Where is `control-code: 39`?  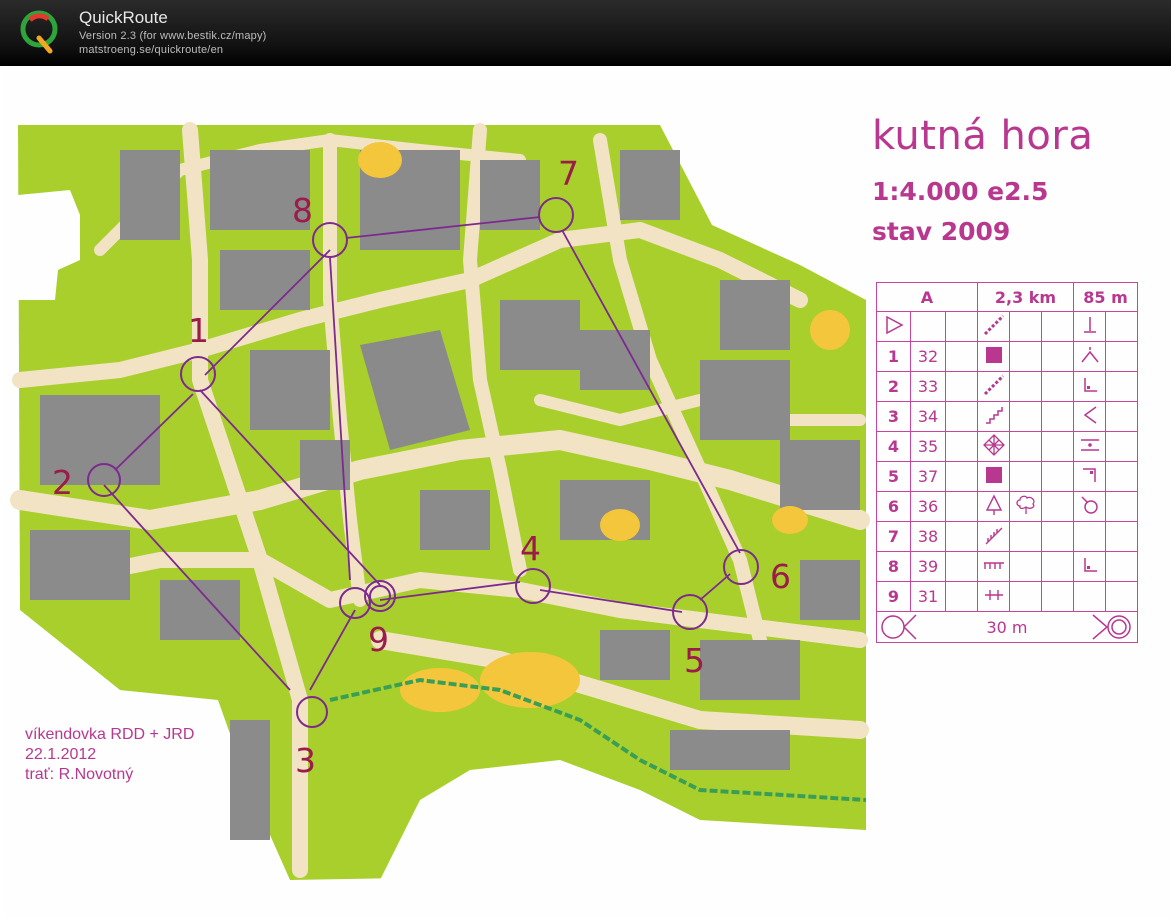 control-code: 39 is located at coordinates (928, 566).